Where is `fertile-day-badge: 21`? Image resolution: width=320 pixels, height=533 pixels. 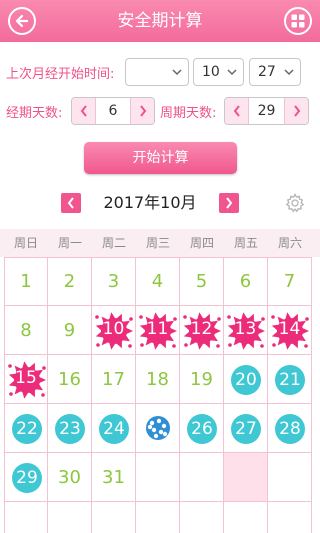
fertile-day-badge: 21 is located at coordinates (290, 380).